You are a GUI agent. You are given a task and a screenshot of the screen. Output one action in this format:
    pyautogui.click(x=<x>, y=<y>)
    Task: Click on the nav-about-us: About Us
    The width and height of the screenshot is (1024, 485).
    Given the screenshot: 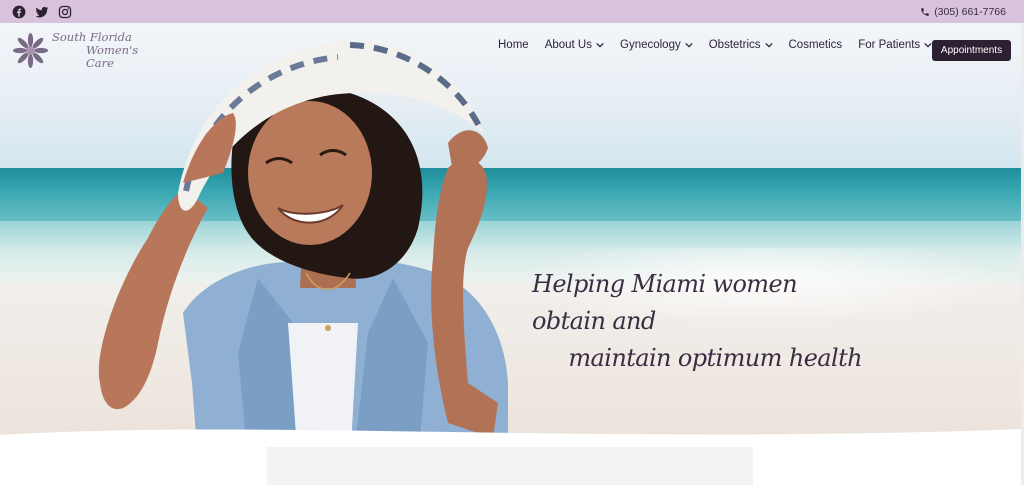 What is the action you would take?
    pyautogui.click(x=574, y=45)
    